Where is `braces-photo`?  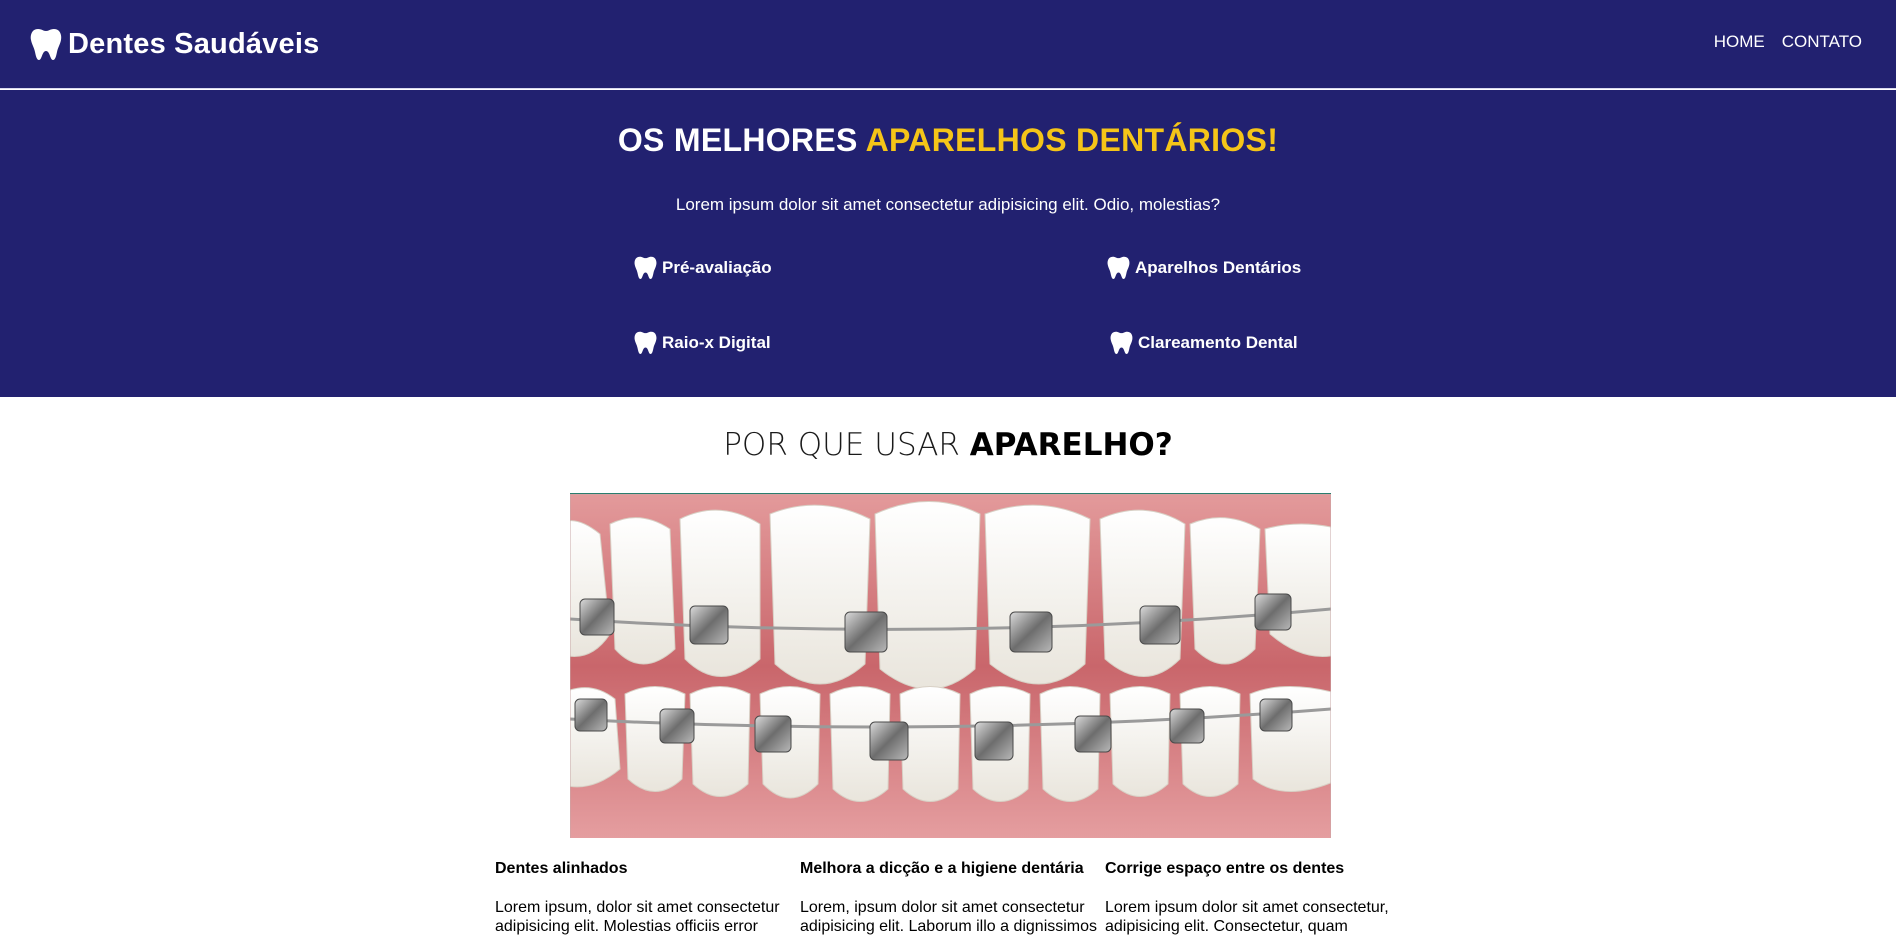
braces-photo is located at coordinates (950, 665).